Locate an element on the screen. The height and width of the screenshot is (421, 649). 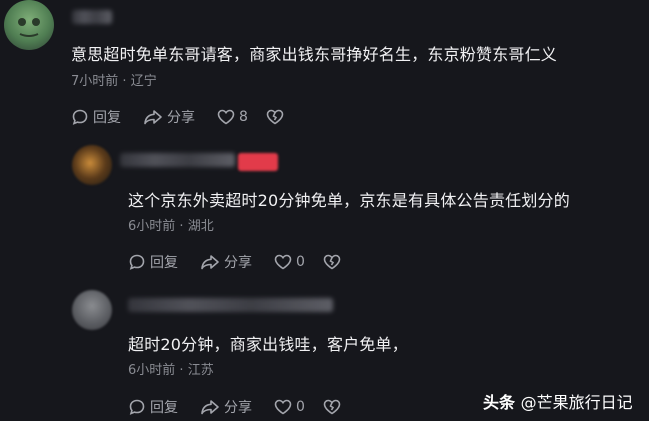
comment-location: 湖北 is located at coordinates (200, 226).